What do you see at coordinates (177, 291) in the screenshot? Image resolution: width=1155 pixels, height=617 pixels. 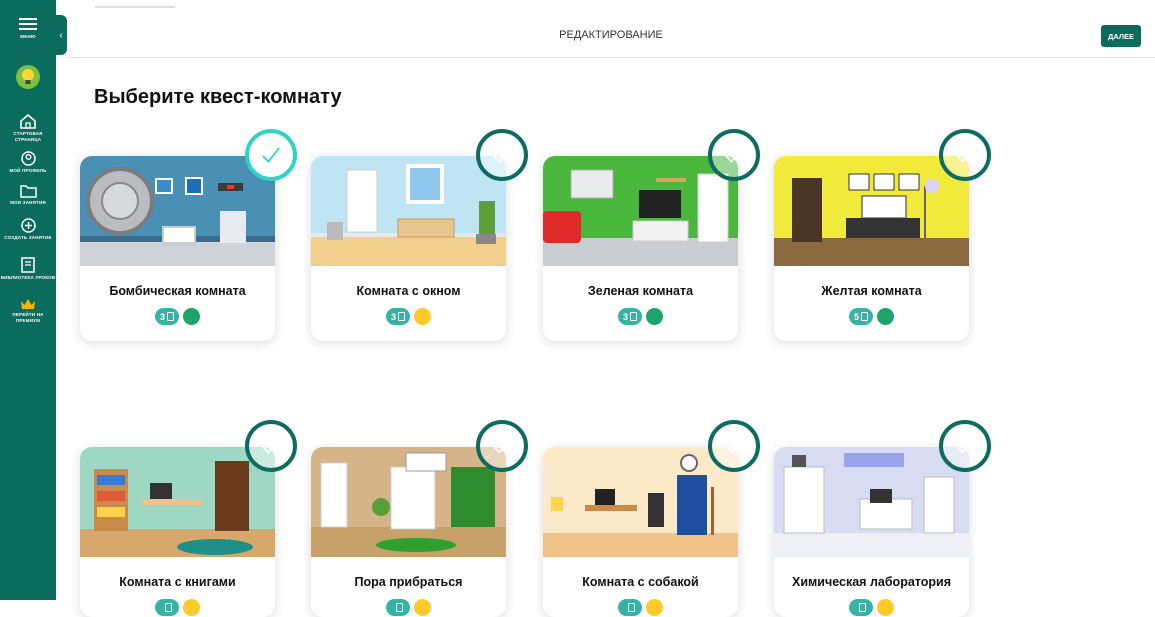 I see `room-name: Бомбическая комната` at bounding box center [177, 291].